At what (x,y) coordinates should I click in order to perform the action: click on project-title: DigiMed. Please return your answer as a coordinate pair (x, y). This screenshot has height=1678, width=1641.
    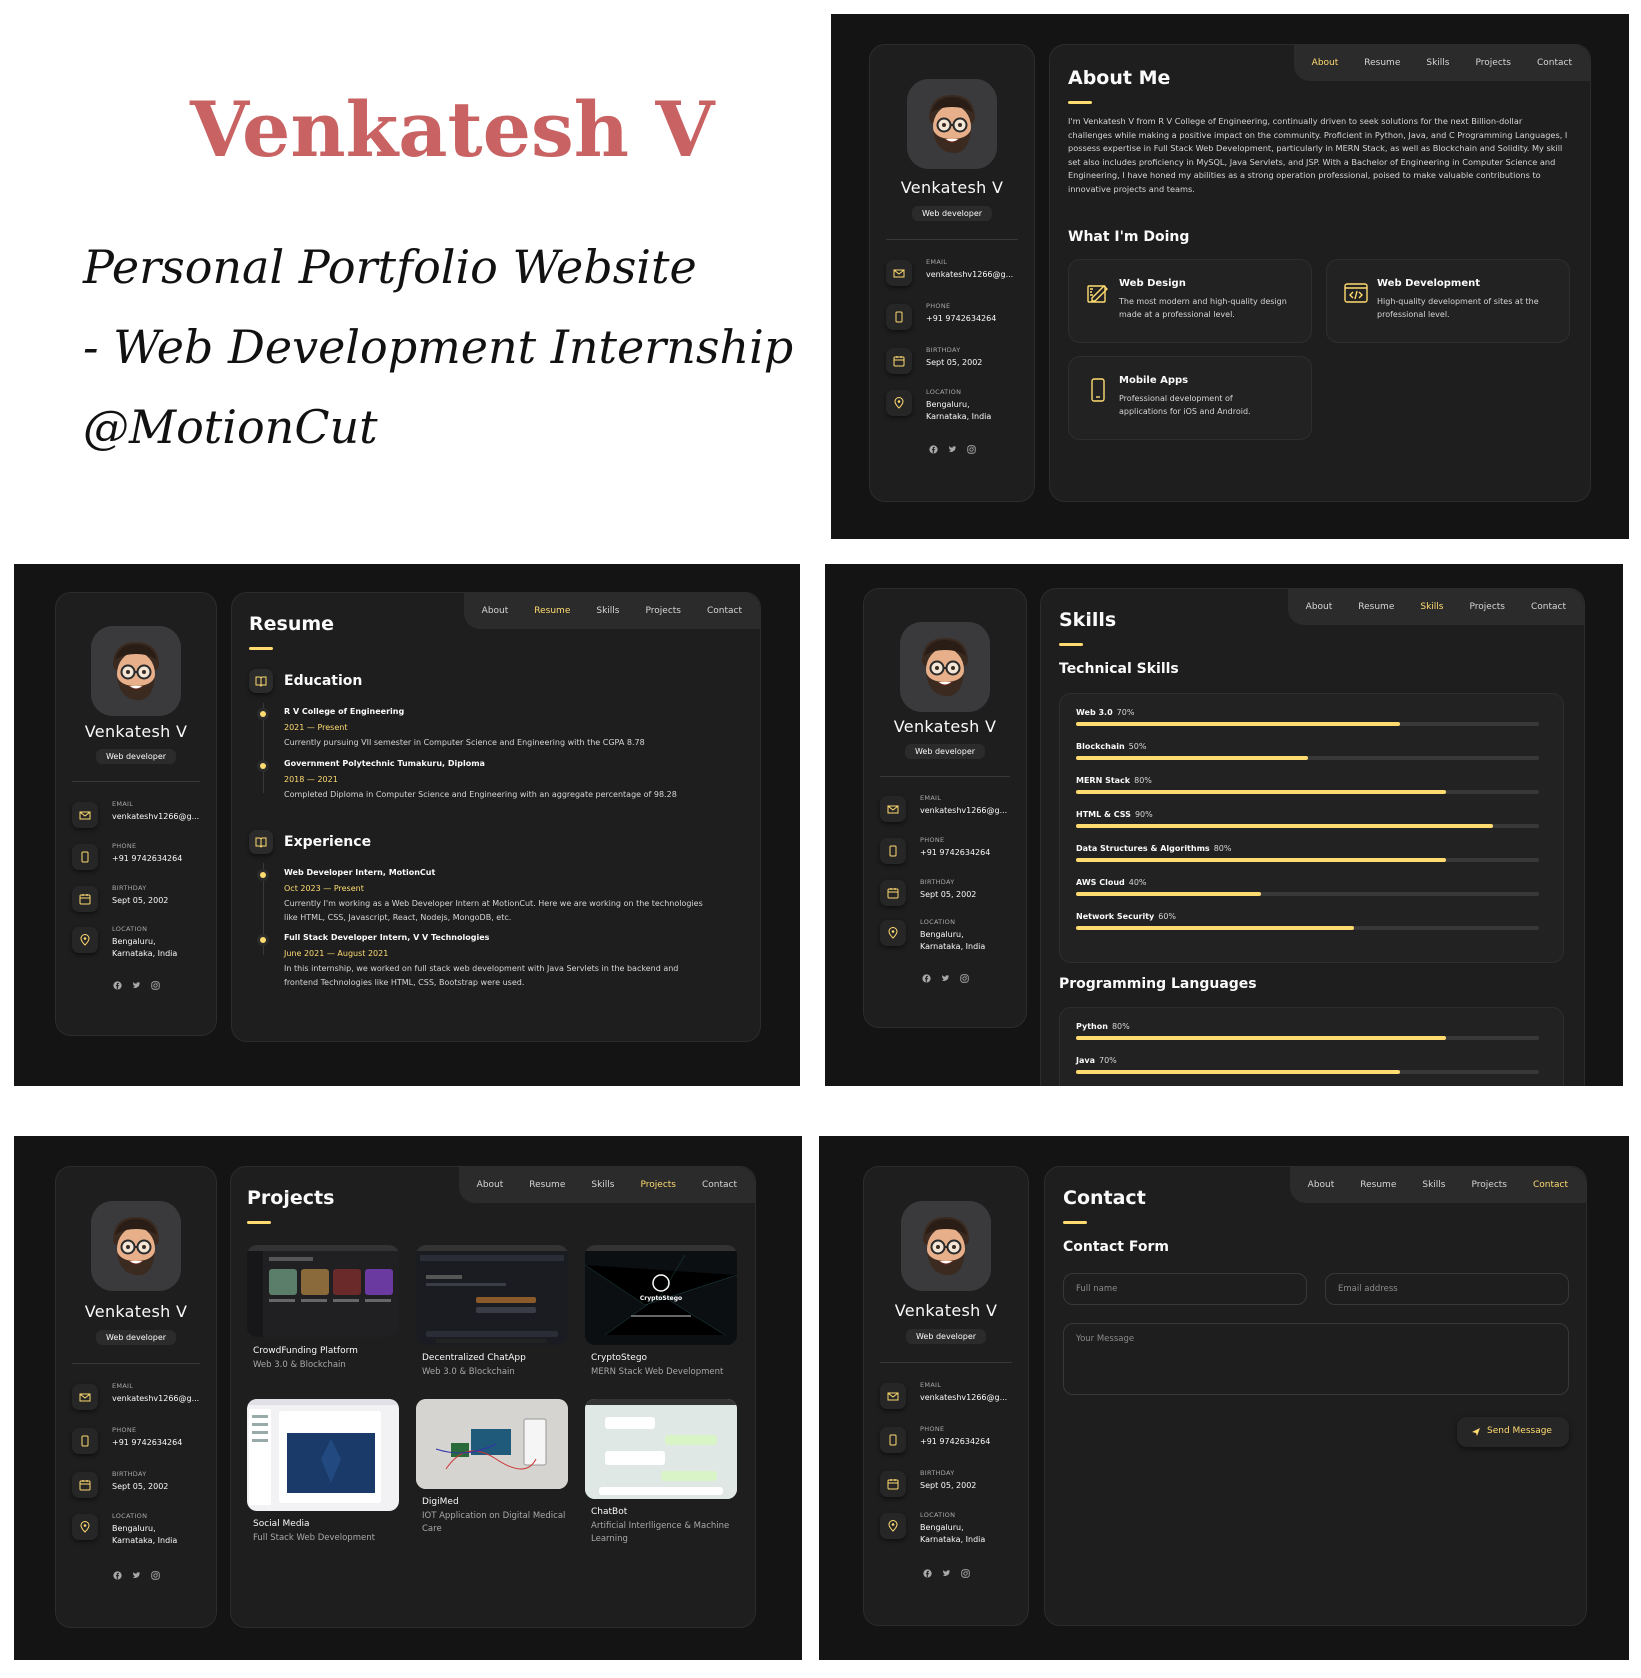
    Looking at the image, I should click on (440, 1502).